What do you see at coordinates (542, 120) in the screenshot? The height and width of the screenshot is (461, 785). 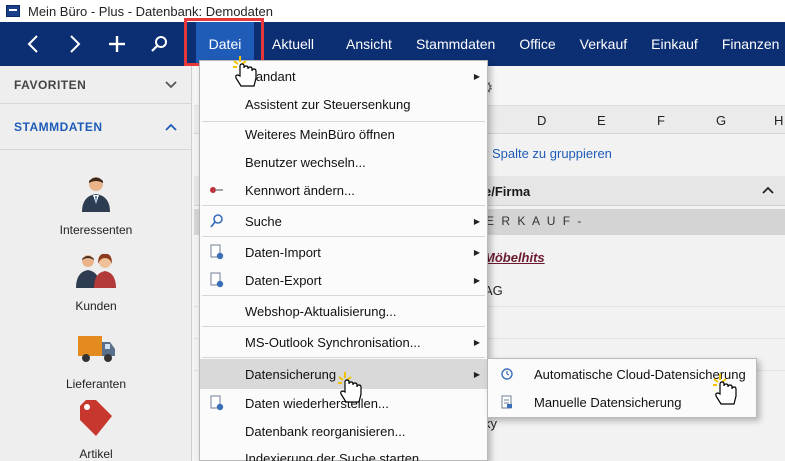 I see `column-letter: D` at bounding box center [542, 120].